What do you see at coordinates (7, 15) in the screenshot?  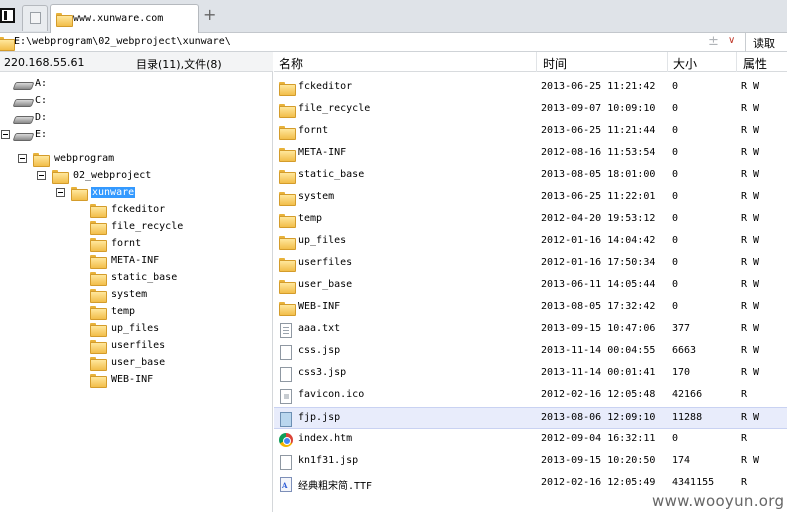 I see `sidebar-toggle-icon` at bounding box center [7, 15].